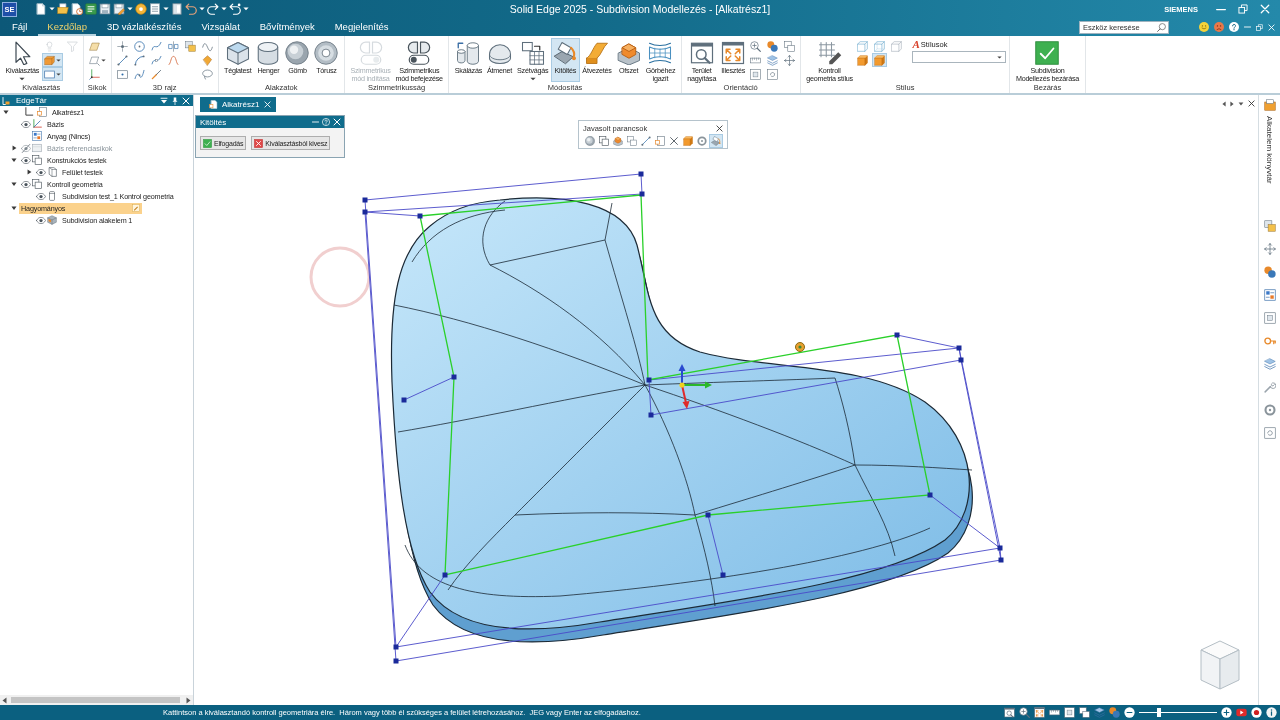  What do you see at coordinates (695, 386) in the screenshot?
I see `move-triad-icon` at bounding box center [695, 386].